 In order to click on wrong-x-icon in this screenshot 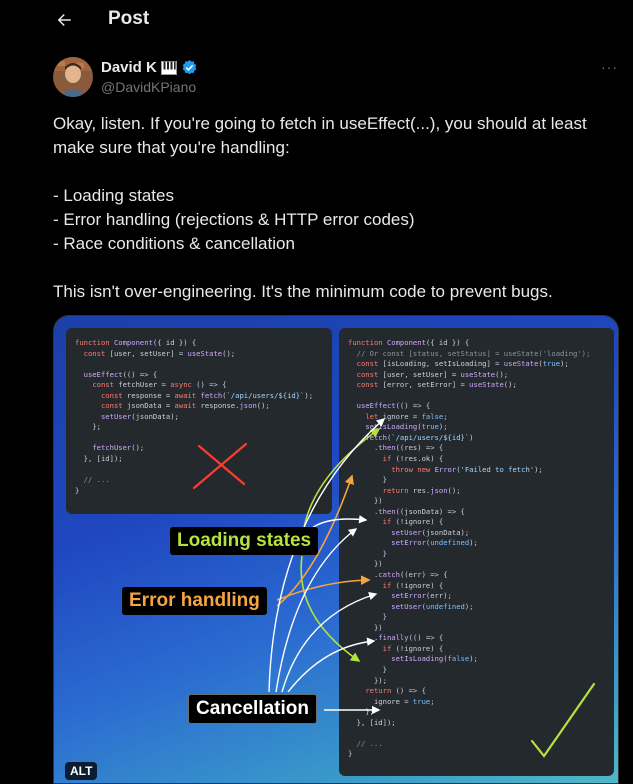, I will do `click(220, 466)`.